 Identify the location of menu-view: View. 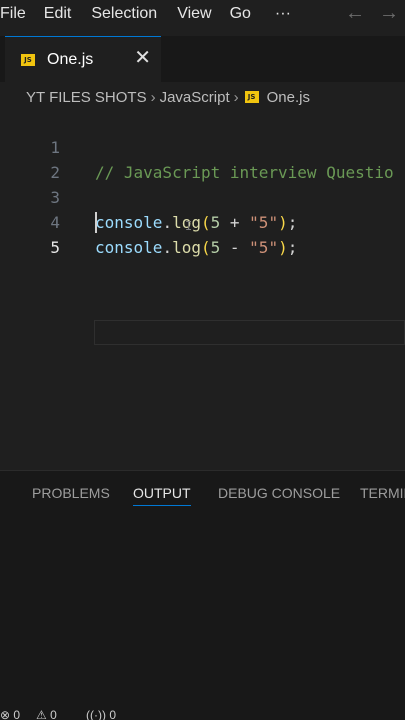
(199, 14).